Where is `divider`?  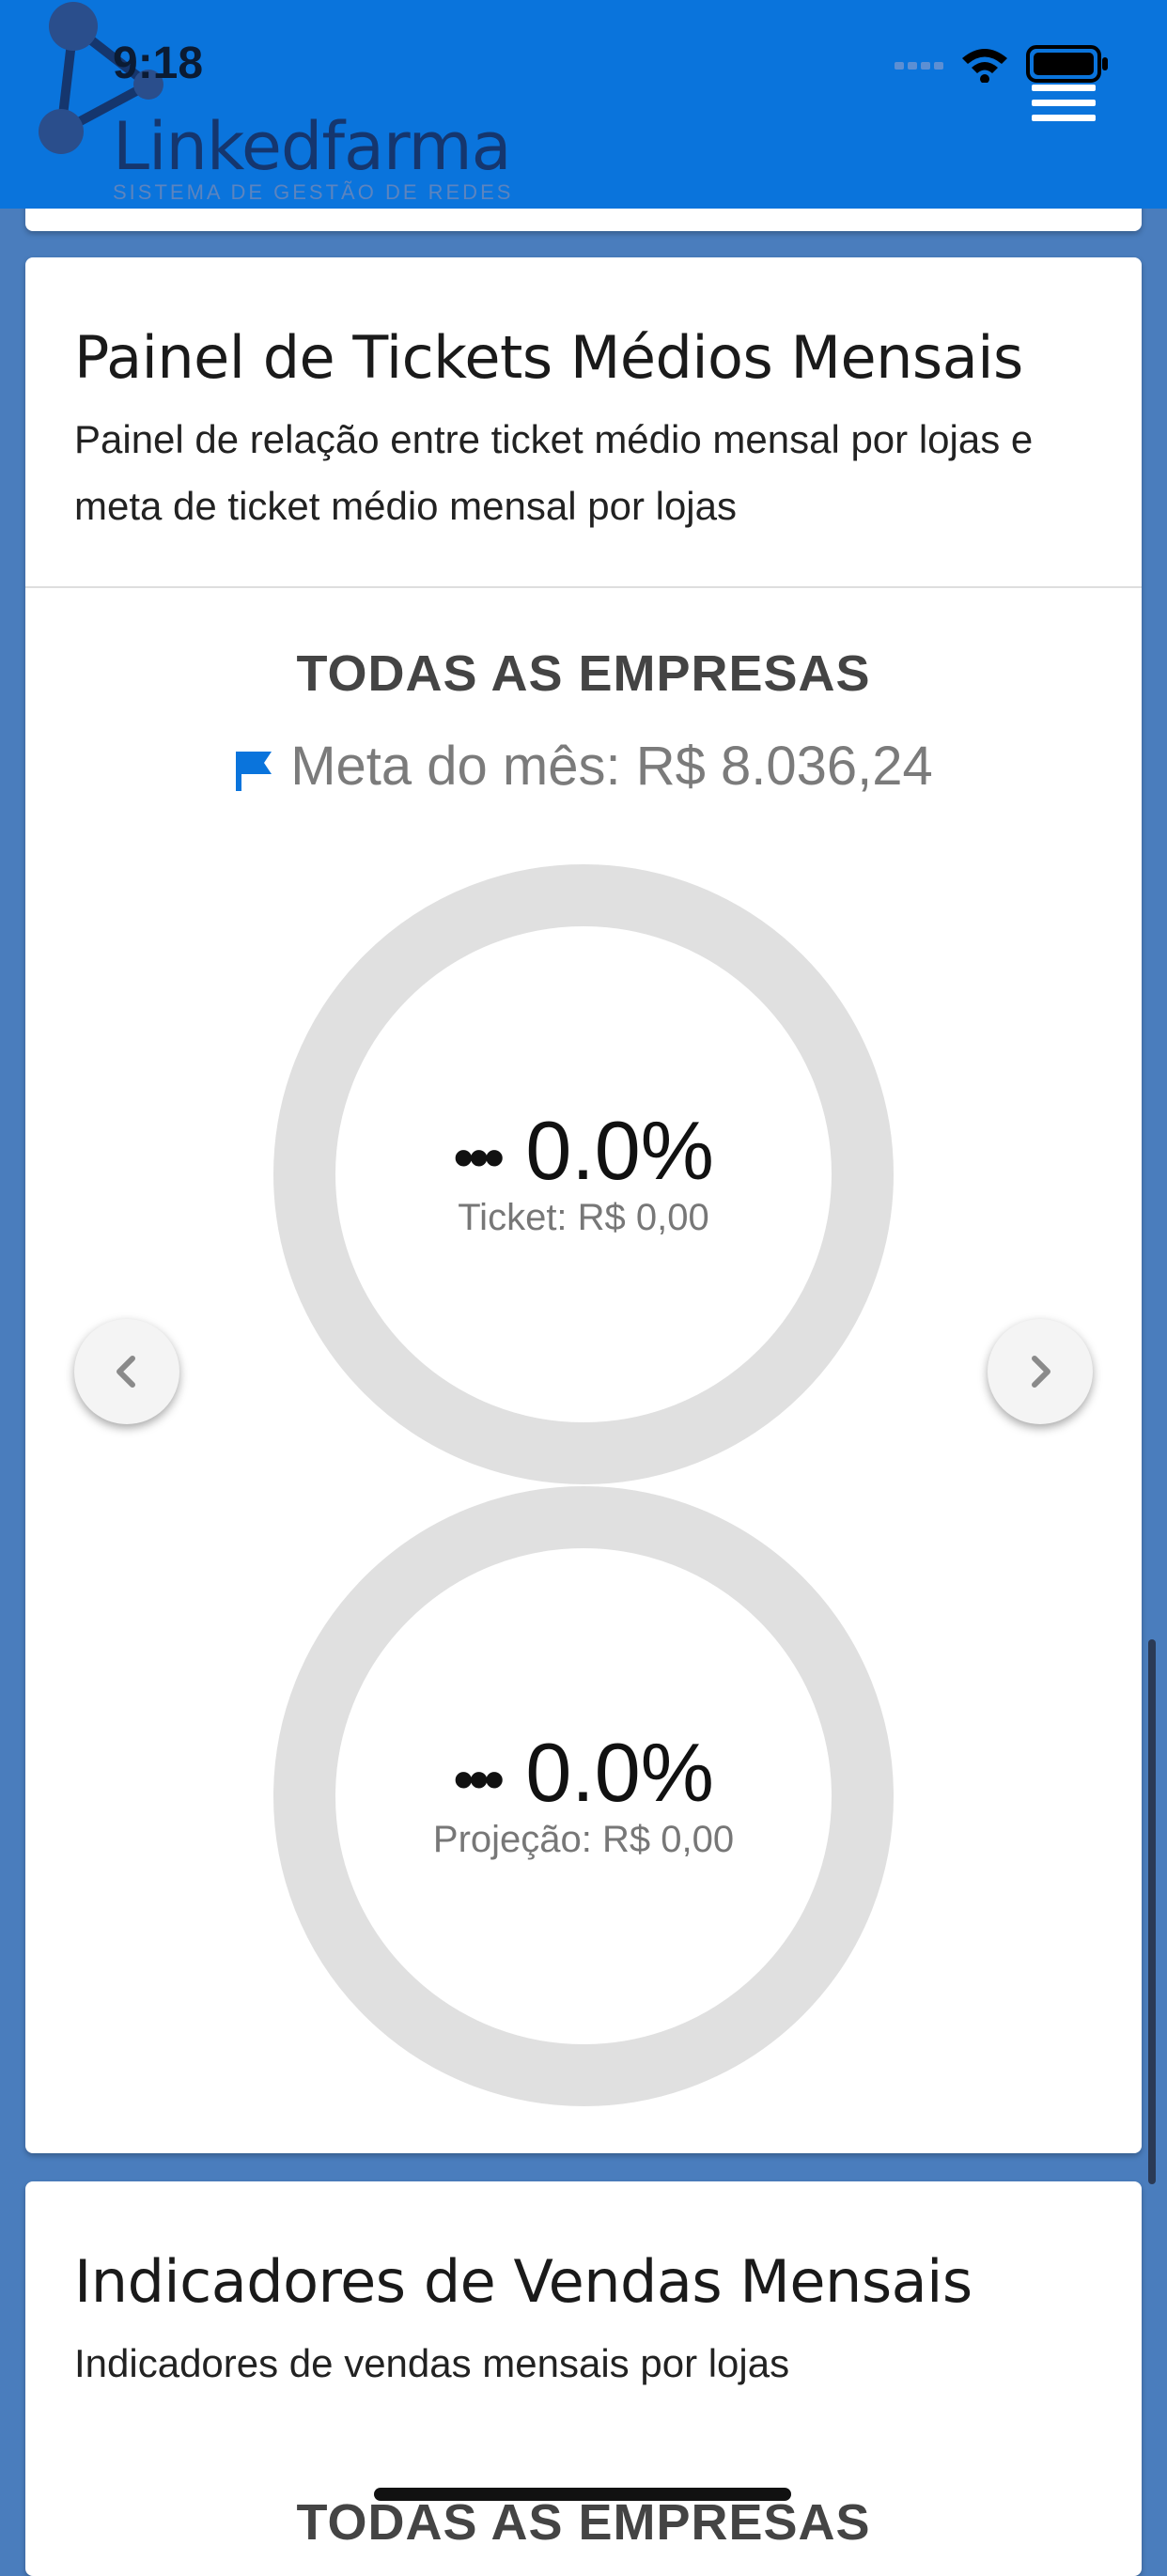
divider is located at coordinates (583, 587).